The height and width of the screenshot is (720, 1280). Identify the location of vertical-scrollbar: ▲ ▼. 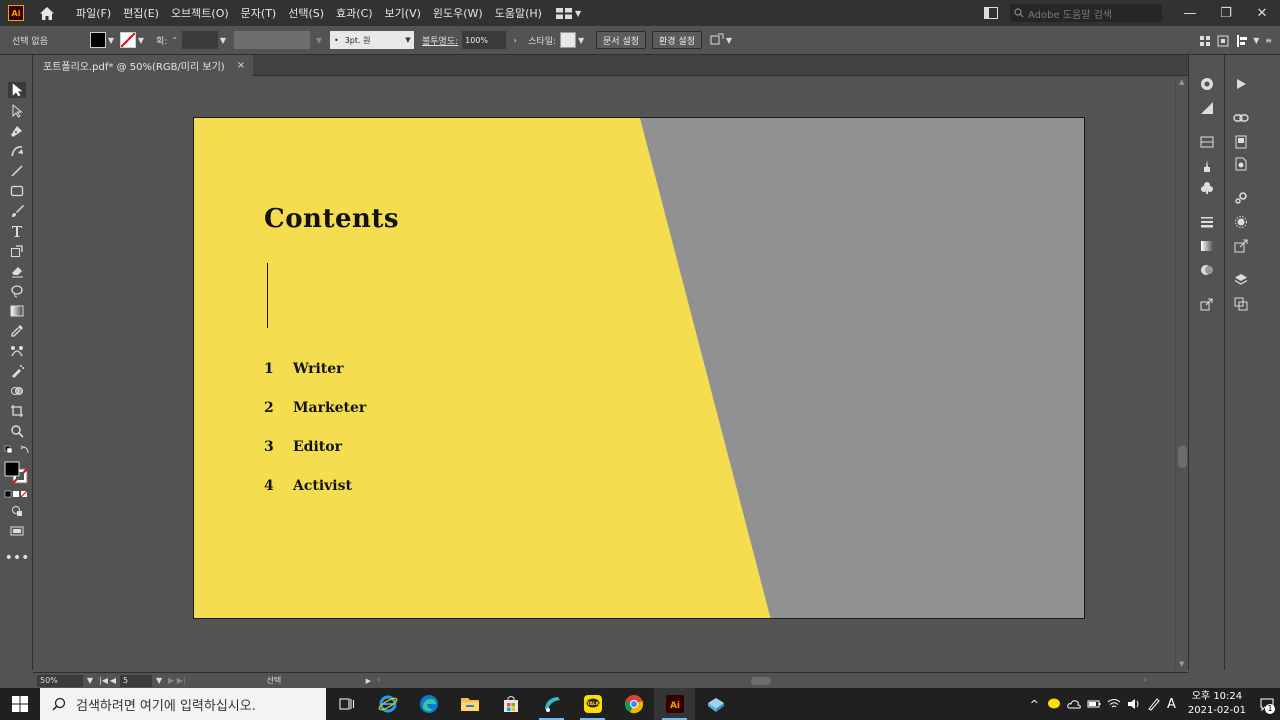
(1181, 373).